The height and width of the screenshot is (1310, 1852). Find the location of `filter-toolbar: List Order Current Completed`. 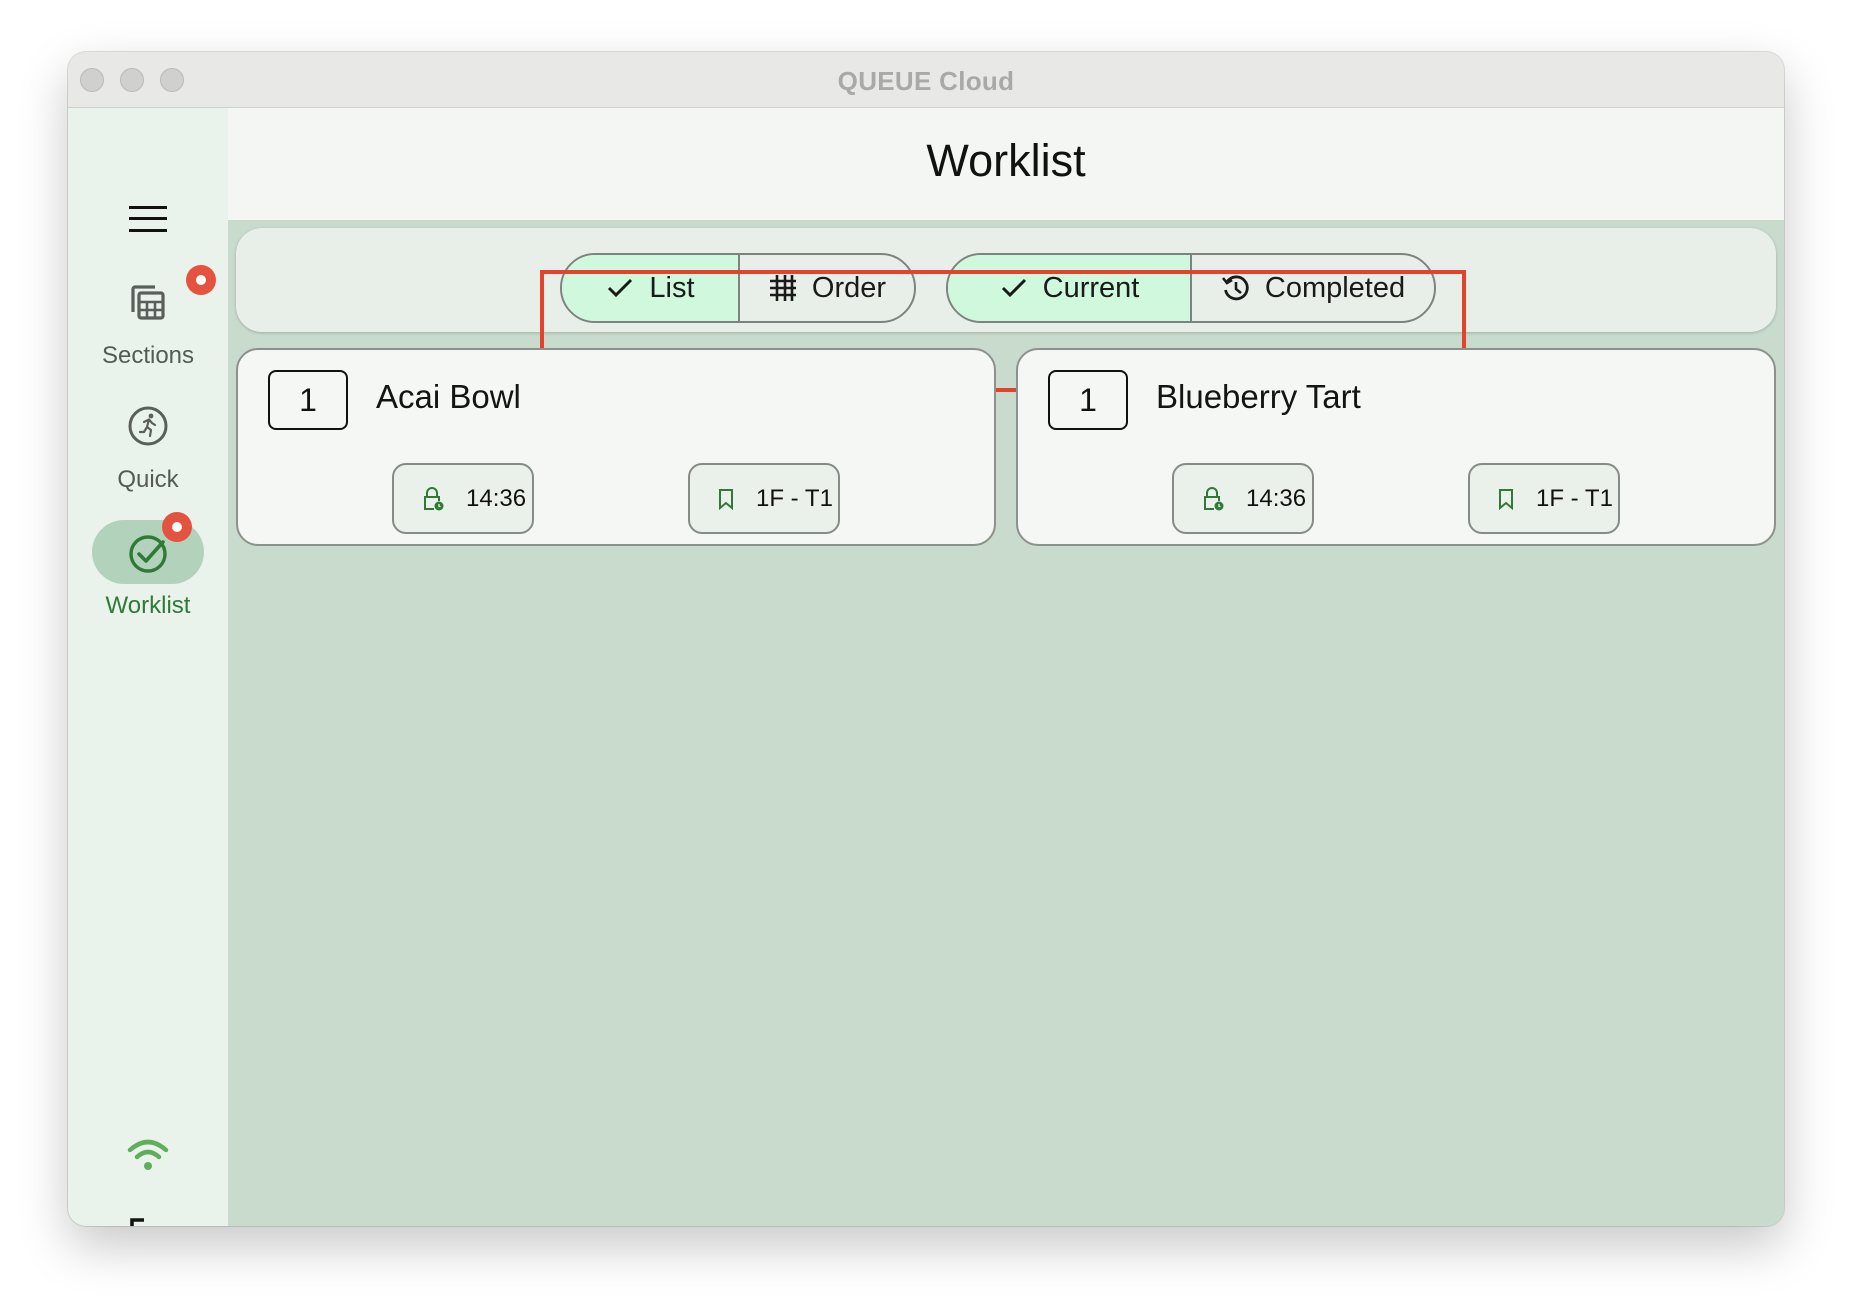

filter-toolbar: List Order Current Completed is located at coordinates (1006, 280).